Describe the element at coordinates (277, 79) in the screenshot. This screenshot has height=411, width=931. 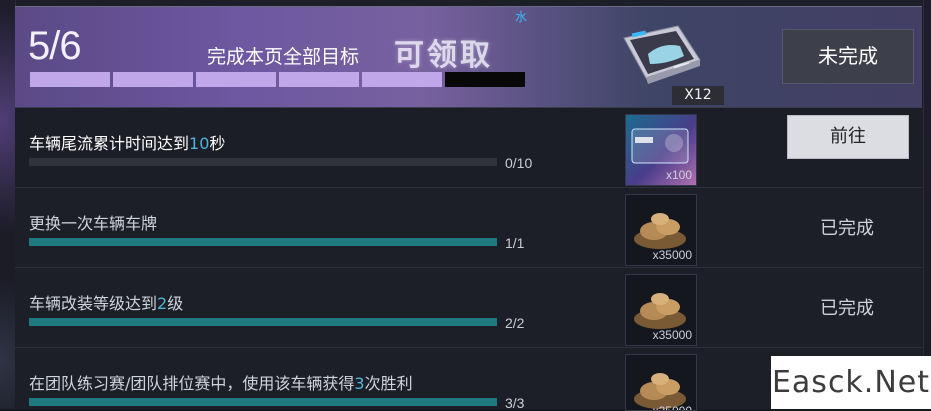
I see `segment-progress-bar` at that location.